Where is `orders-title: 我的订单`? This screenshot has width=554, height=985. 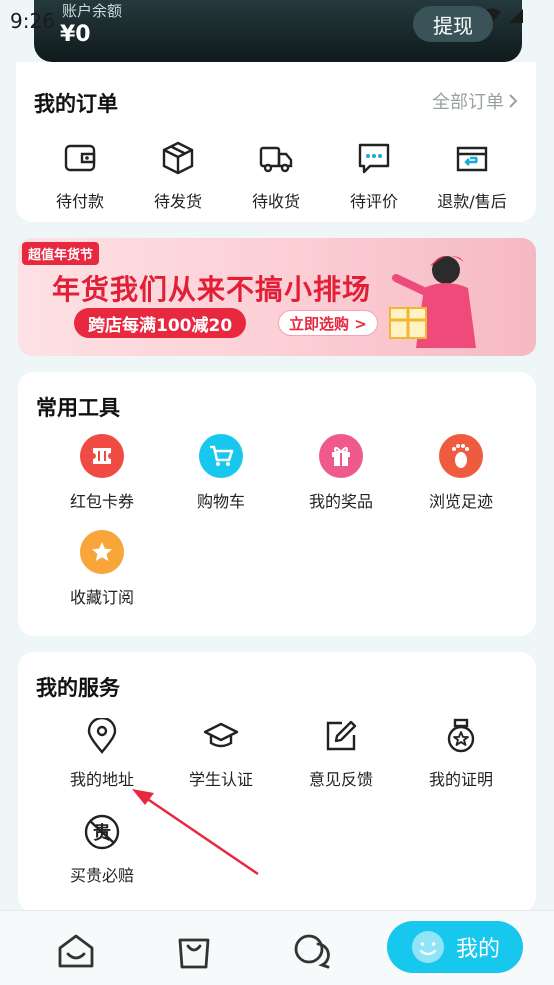
orders-title: 我的订单 is located at coordinates (76, 104).